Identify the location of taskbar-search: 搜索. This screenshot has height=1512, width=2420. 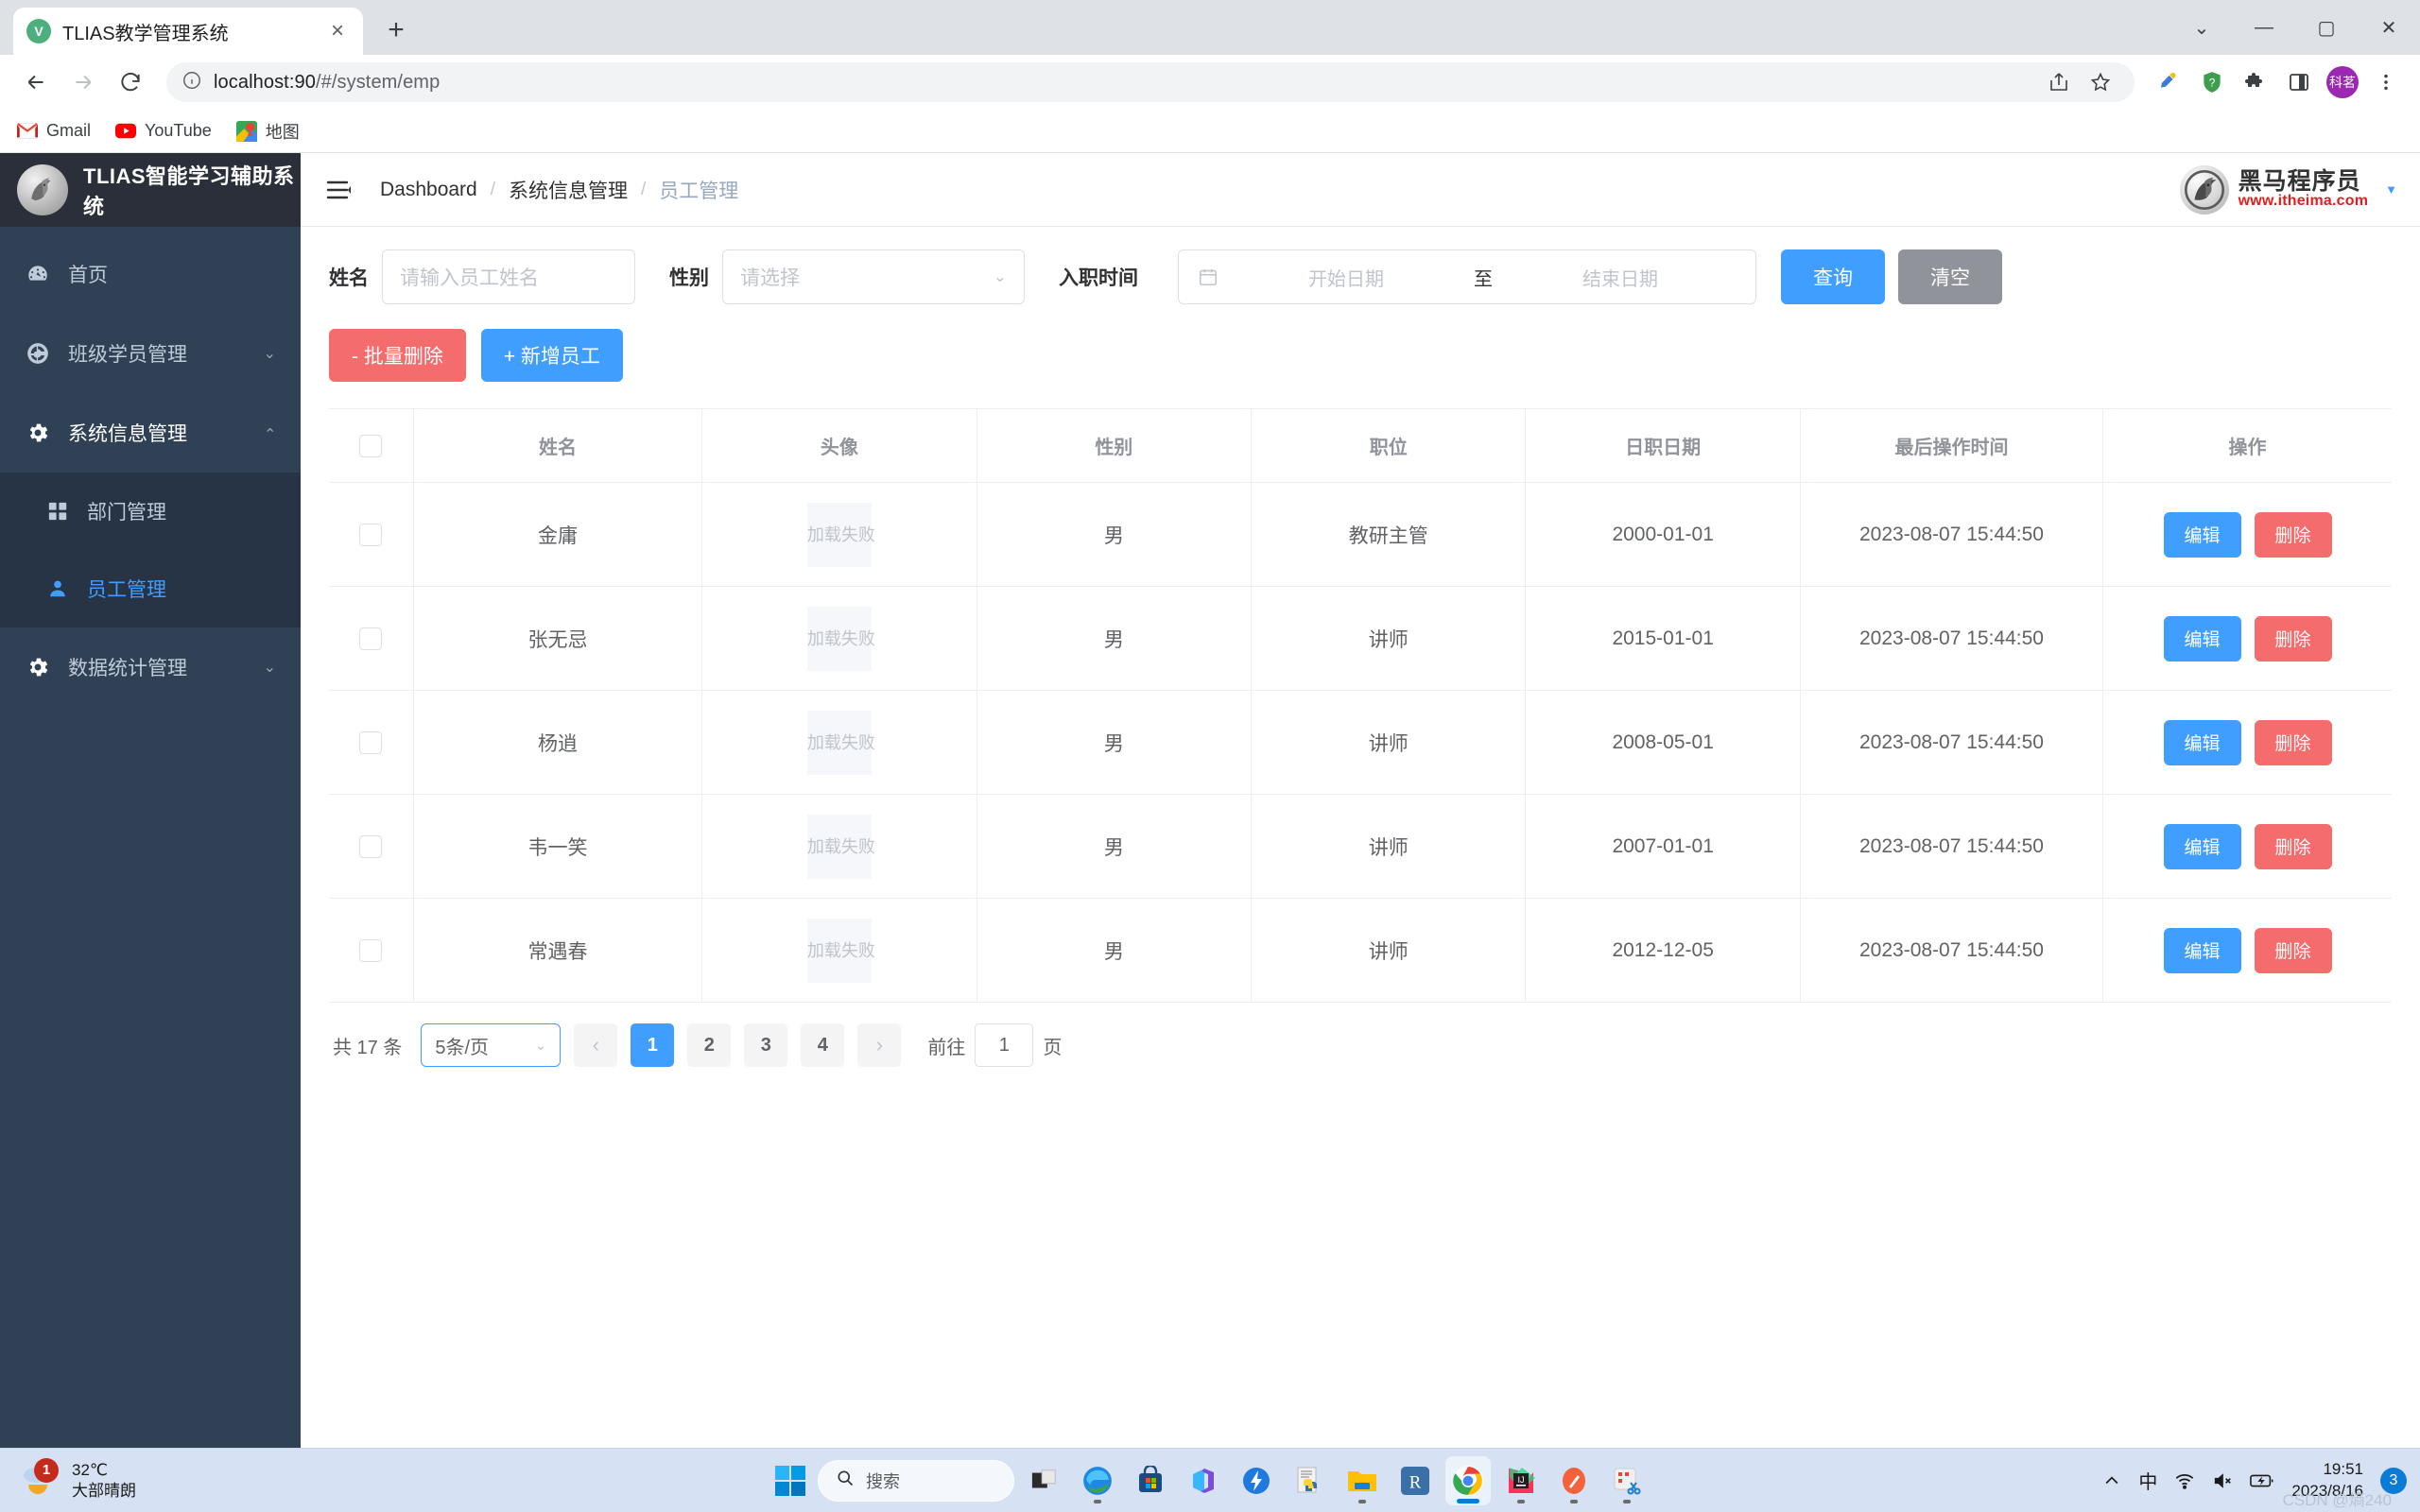
(916, 1480).